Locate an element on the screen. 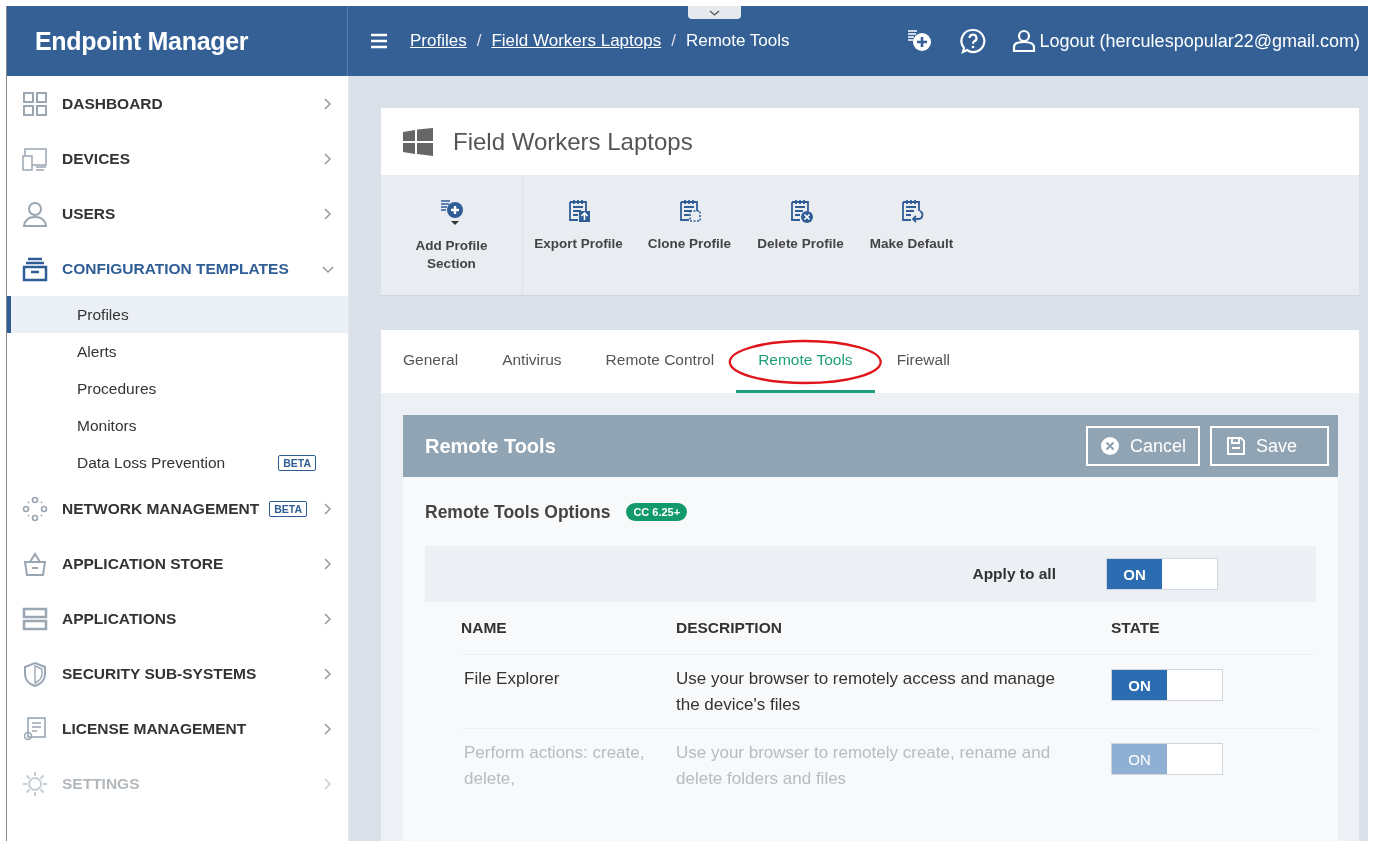 The height and width of the screenshot is (841, 1375). grid-icon is located at coordinates (35, 103).